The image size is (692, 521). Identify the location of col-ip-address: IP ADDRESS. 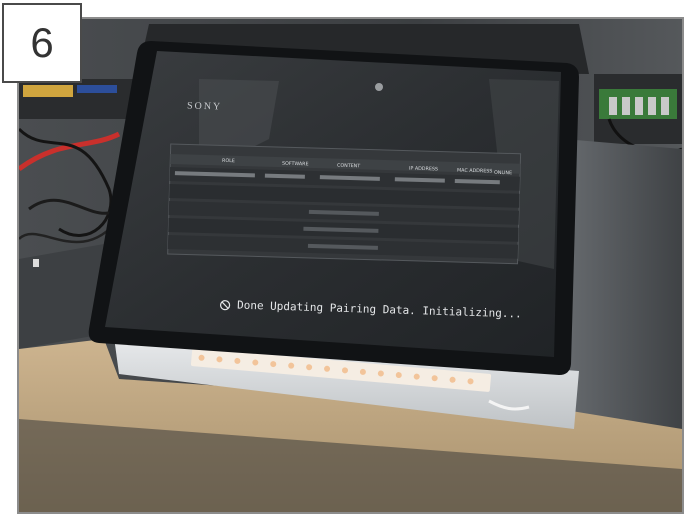
(423, 169).